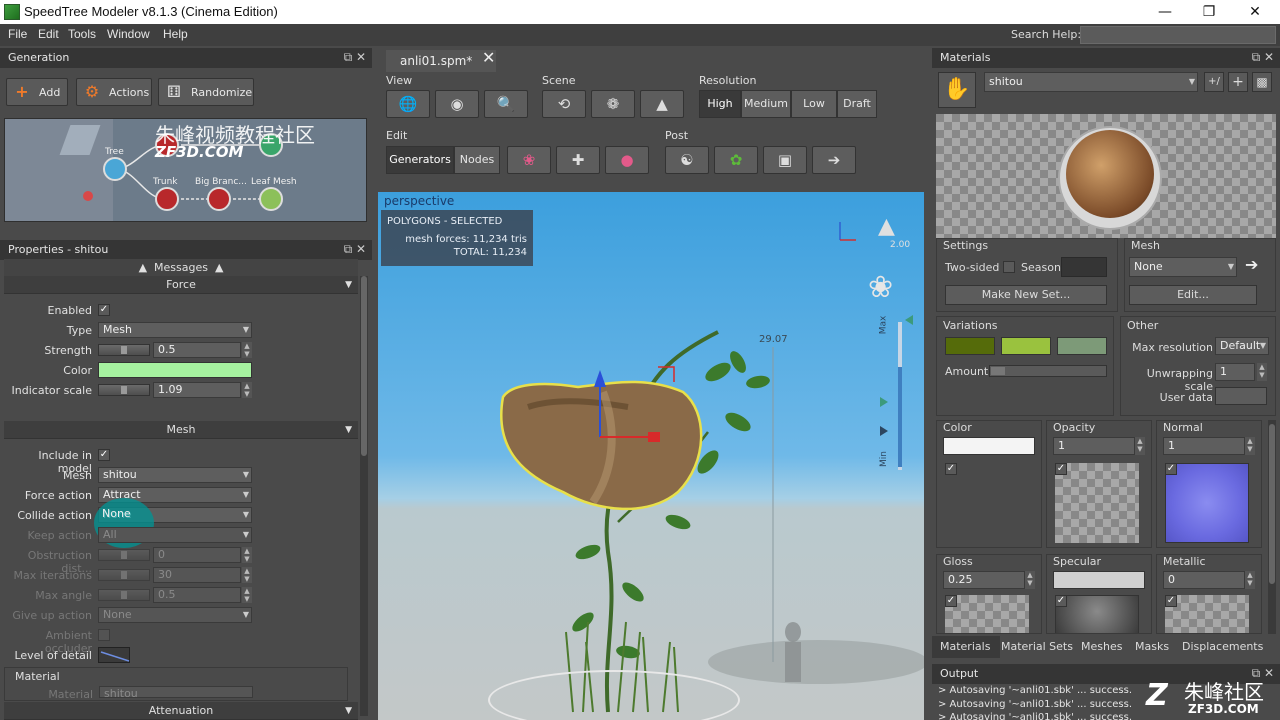  I want to click on search-help-input, so click(1178, 35).